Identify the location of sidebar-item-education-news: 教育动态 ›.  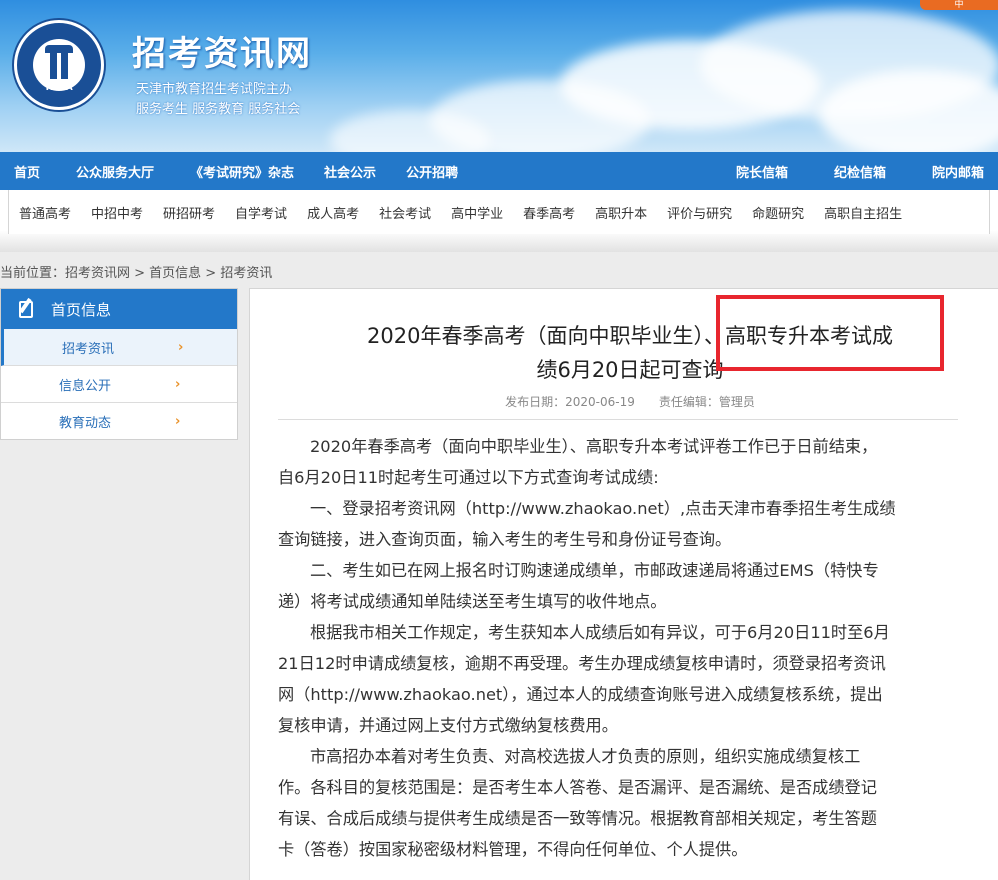
(119, 421).